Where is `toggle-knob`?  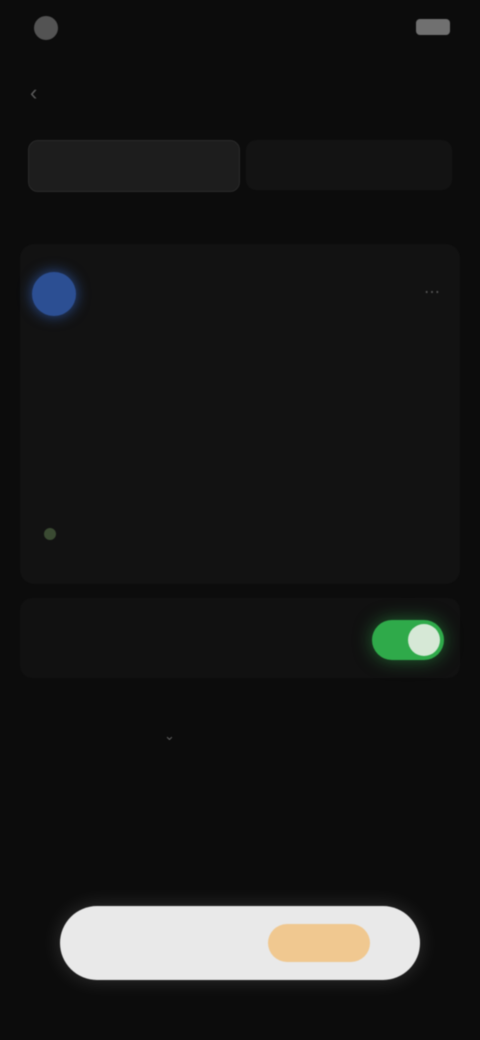 toggle-knob is located at coordinates (424, 640).